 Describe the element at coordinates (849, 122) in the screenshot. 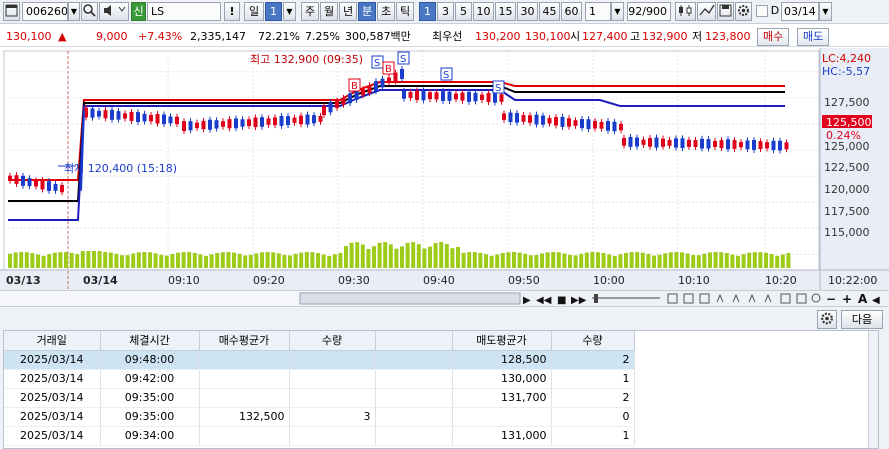

I see `current-price-tag-text: 125,500` at that location.